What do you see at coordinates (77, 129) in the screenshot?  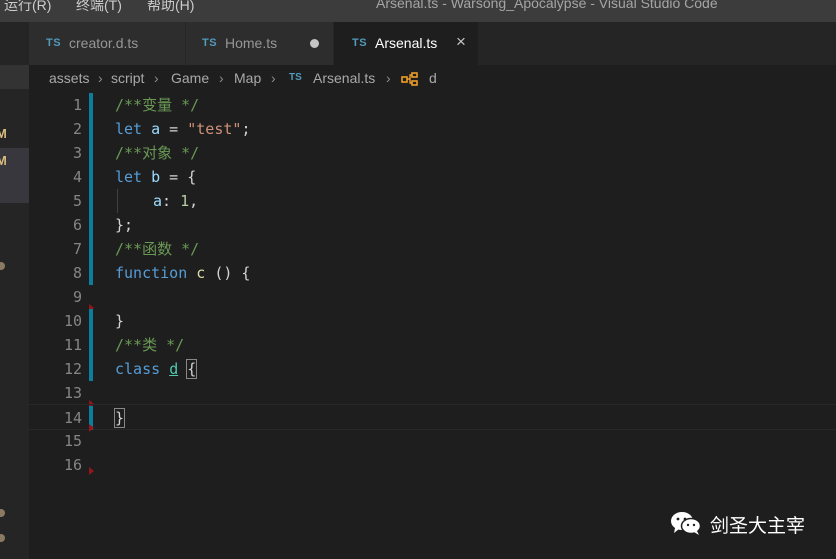 I see `line-number: 2` at bounding box center [77, 129].